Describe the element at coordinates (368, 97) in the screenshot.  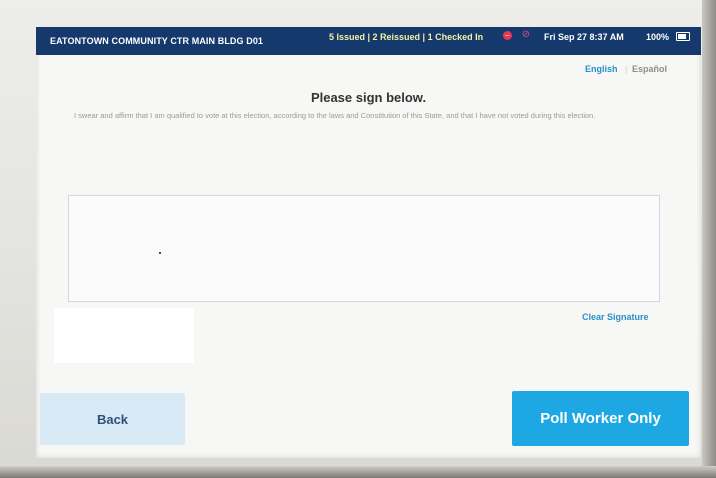
I see `page-title: Please sign below.` at that location.